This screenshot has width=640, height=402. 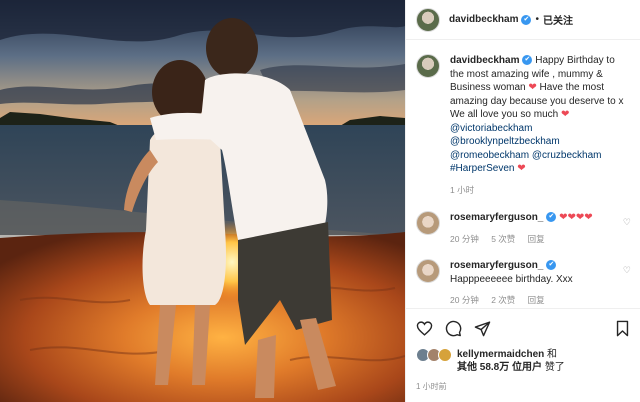 I want to click on post-actions: kellymermaidchen 和 其他 58.8万 位用户 赞了 1 小时前, so click(x=523, y=350).